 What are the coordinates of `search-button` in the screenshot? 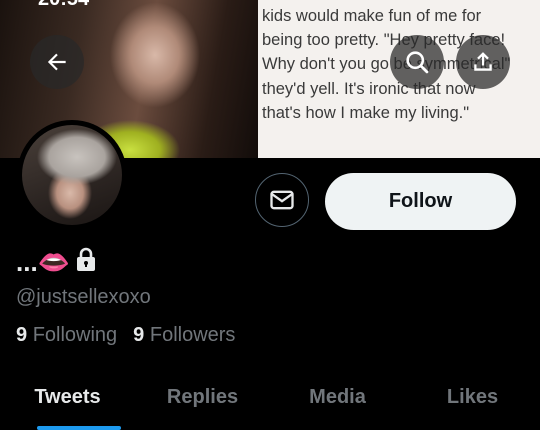 It's located at (417, 62).